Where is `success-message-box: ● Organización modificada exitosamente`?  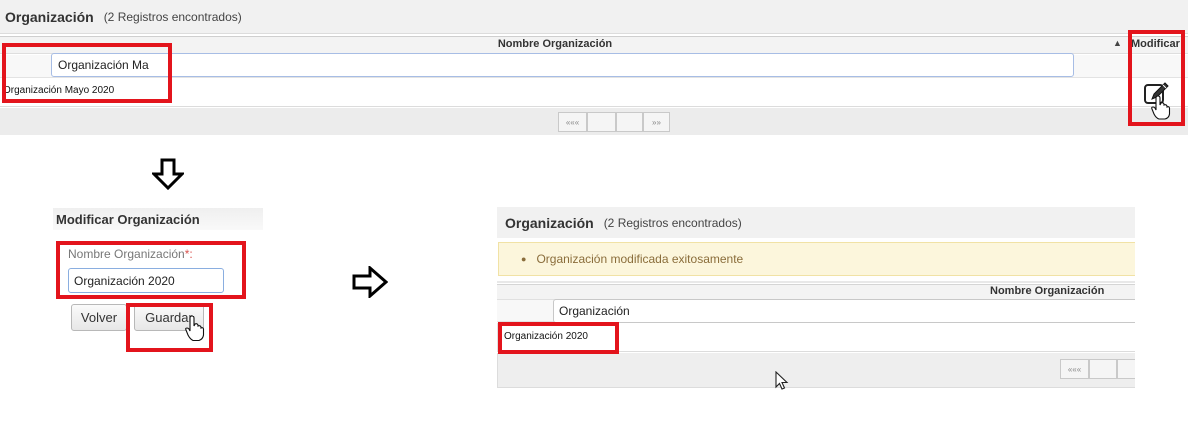
success-message-box: ● Organización modificada exitosamente is located at coordinates (816, 259).